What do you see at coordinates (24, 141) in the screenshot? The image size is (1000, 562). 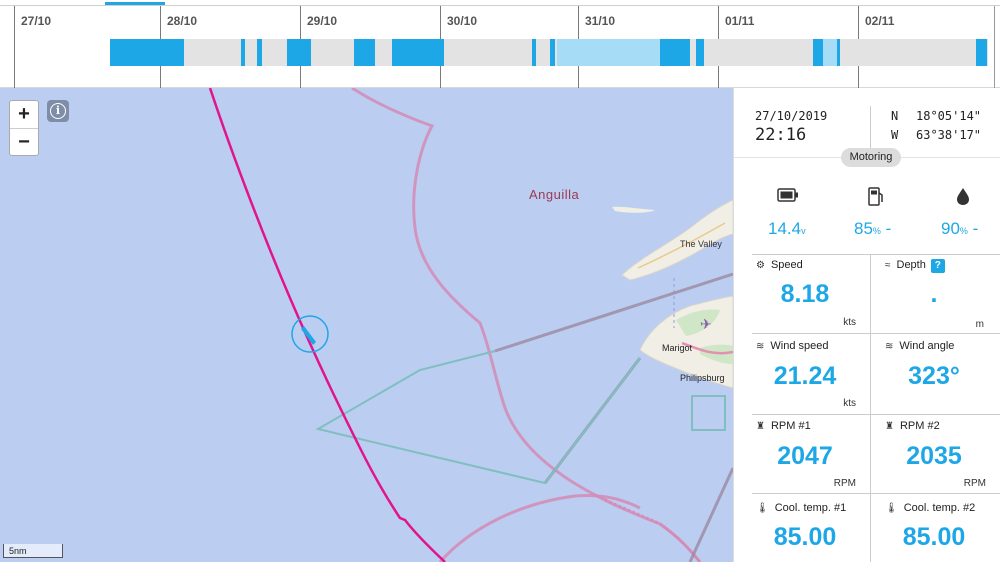 I see `zoom-out-button: −` at bounding box center [24, 141].